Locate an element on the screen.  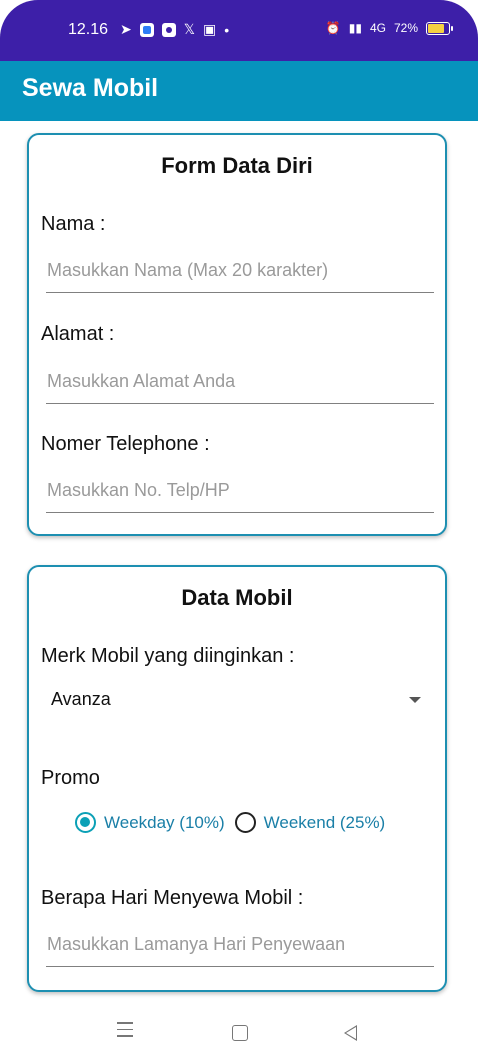
status-notification-icons: ➤ 𝕏 ▣ • is located at coordinates (174, 29).